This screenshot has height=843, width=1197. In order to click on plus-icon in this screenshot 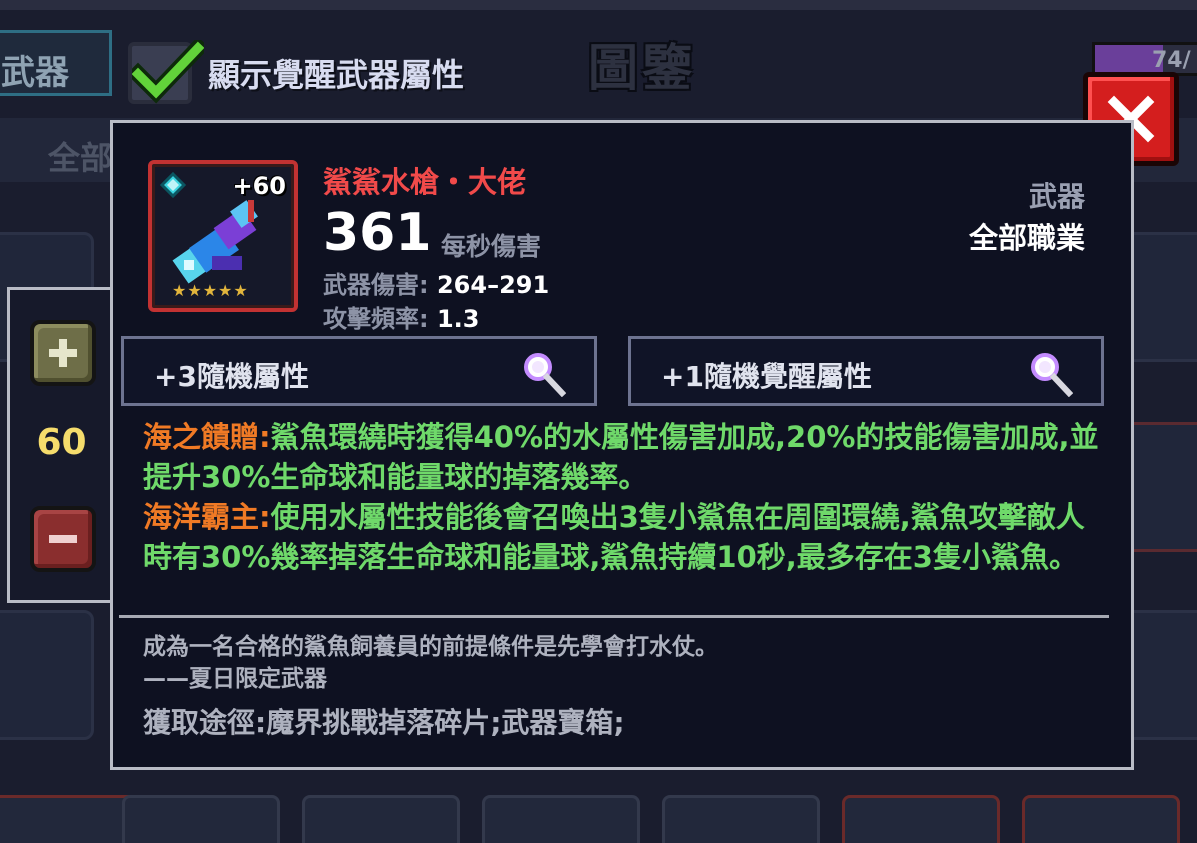, I will do `click(63, 353)`.